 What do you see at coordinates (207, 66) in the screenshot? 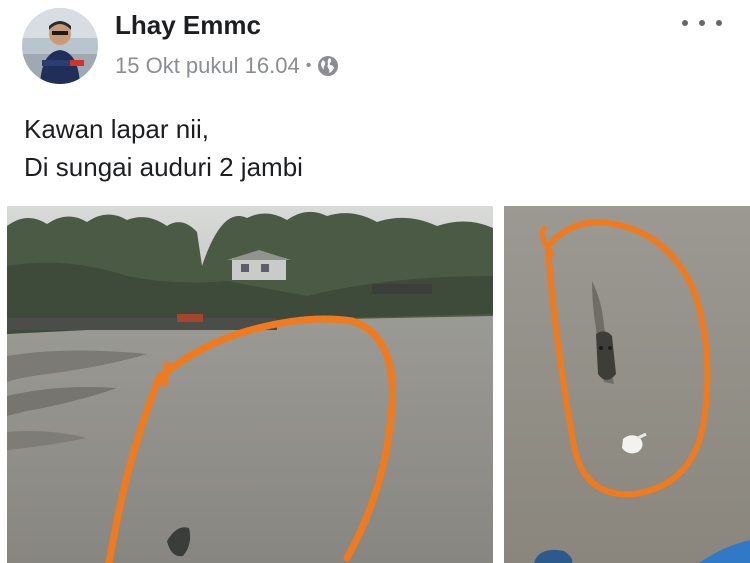
I see `post-timestamp: 15 Okt pukul 16.04` at bounding box center [207, 66].